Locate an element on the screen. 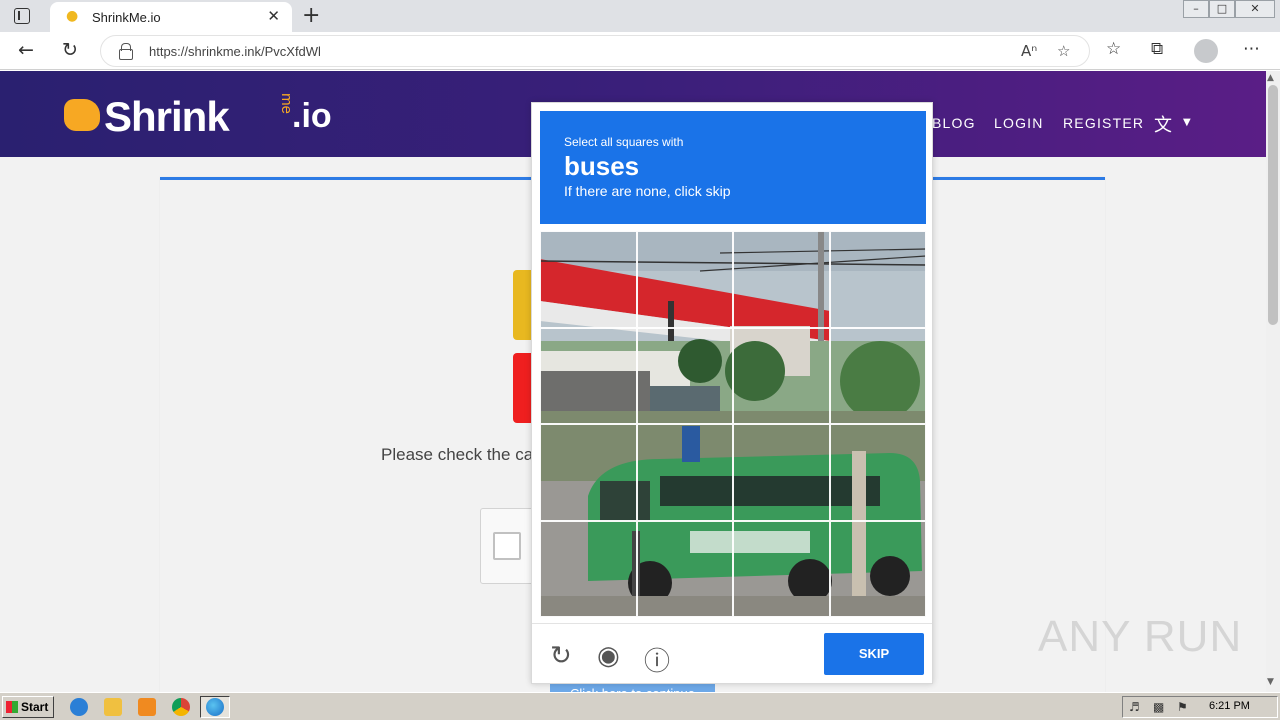 This screenshot has width=1280, height=720. scroll-up-icon: ▲ is located at coordinates (1270, 78).